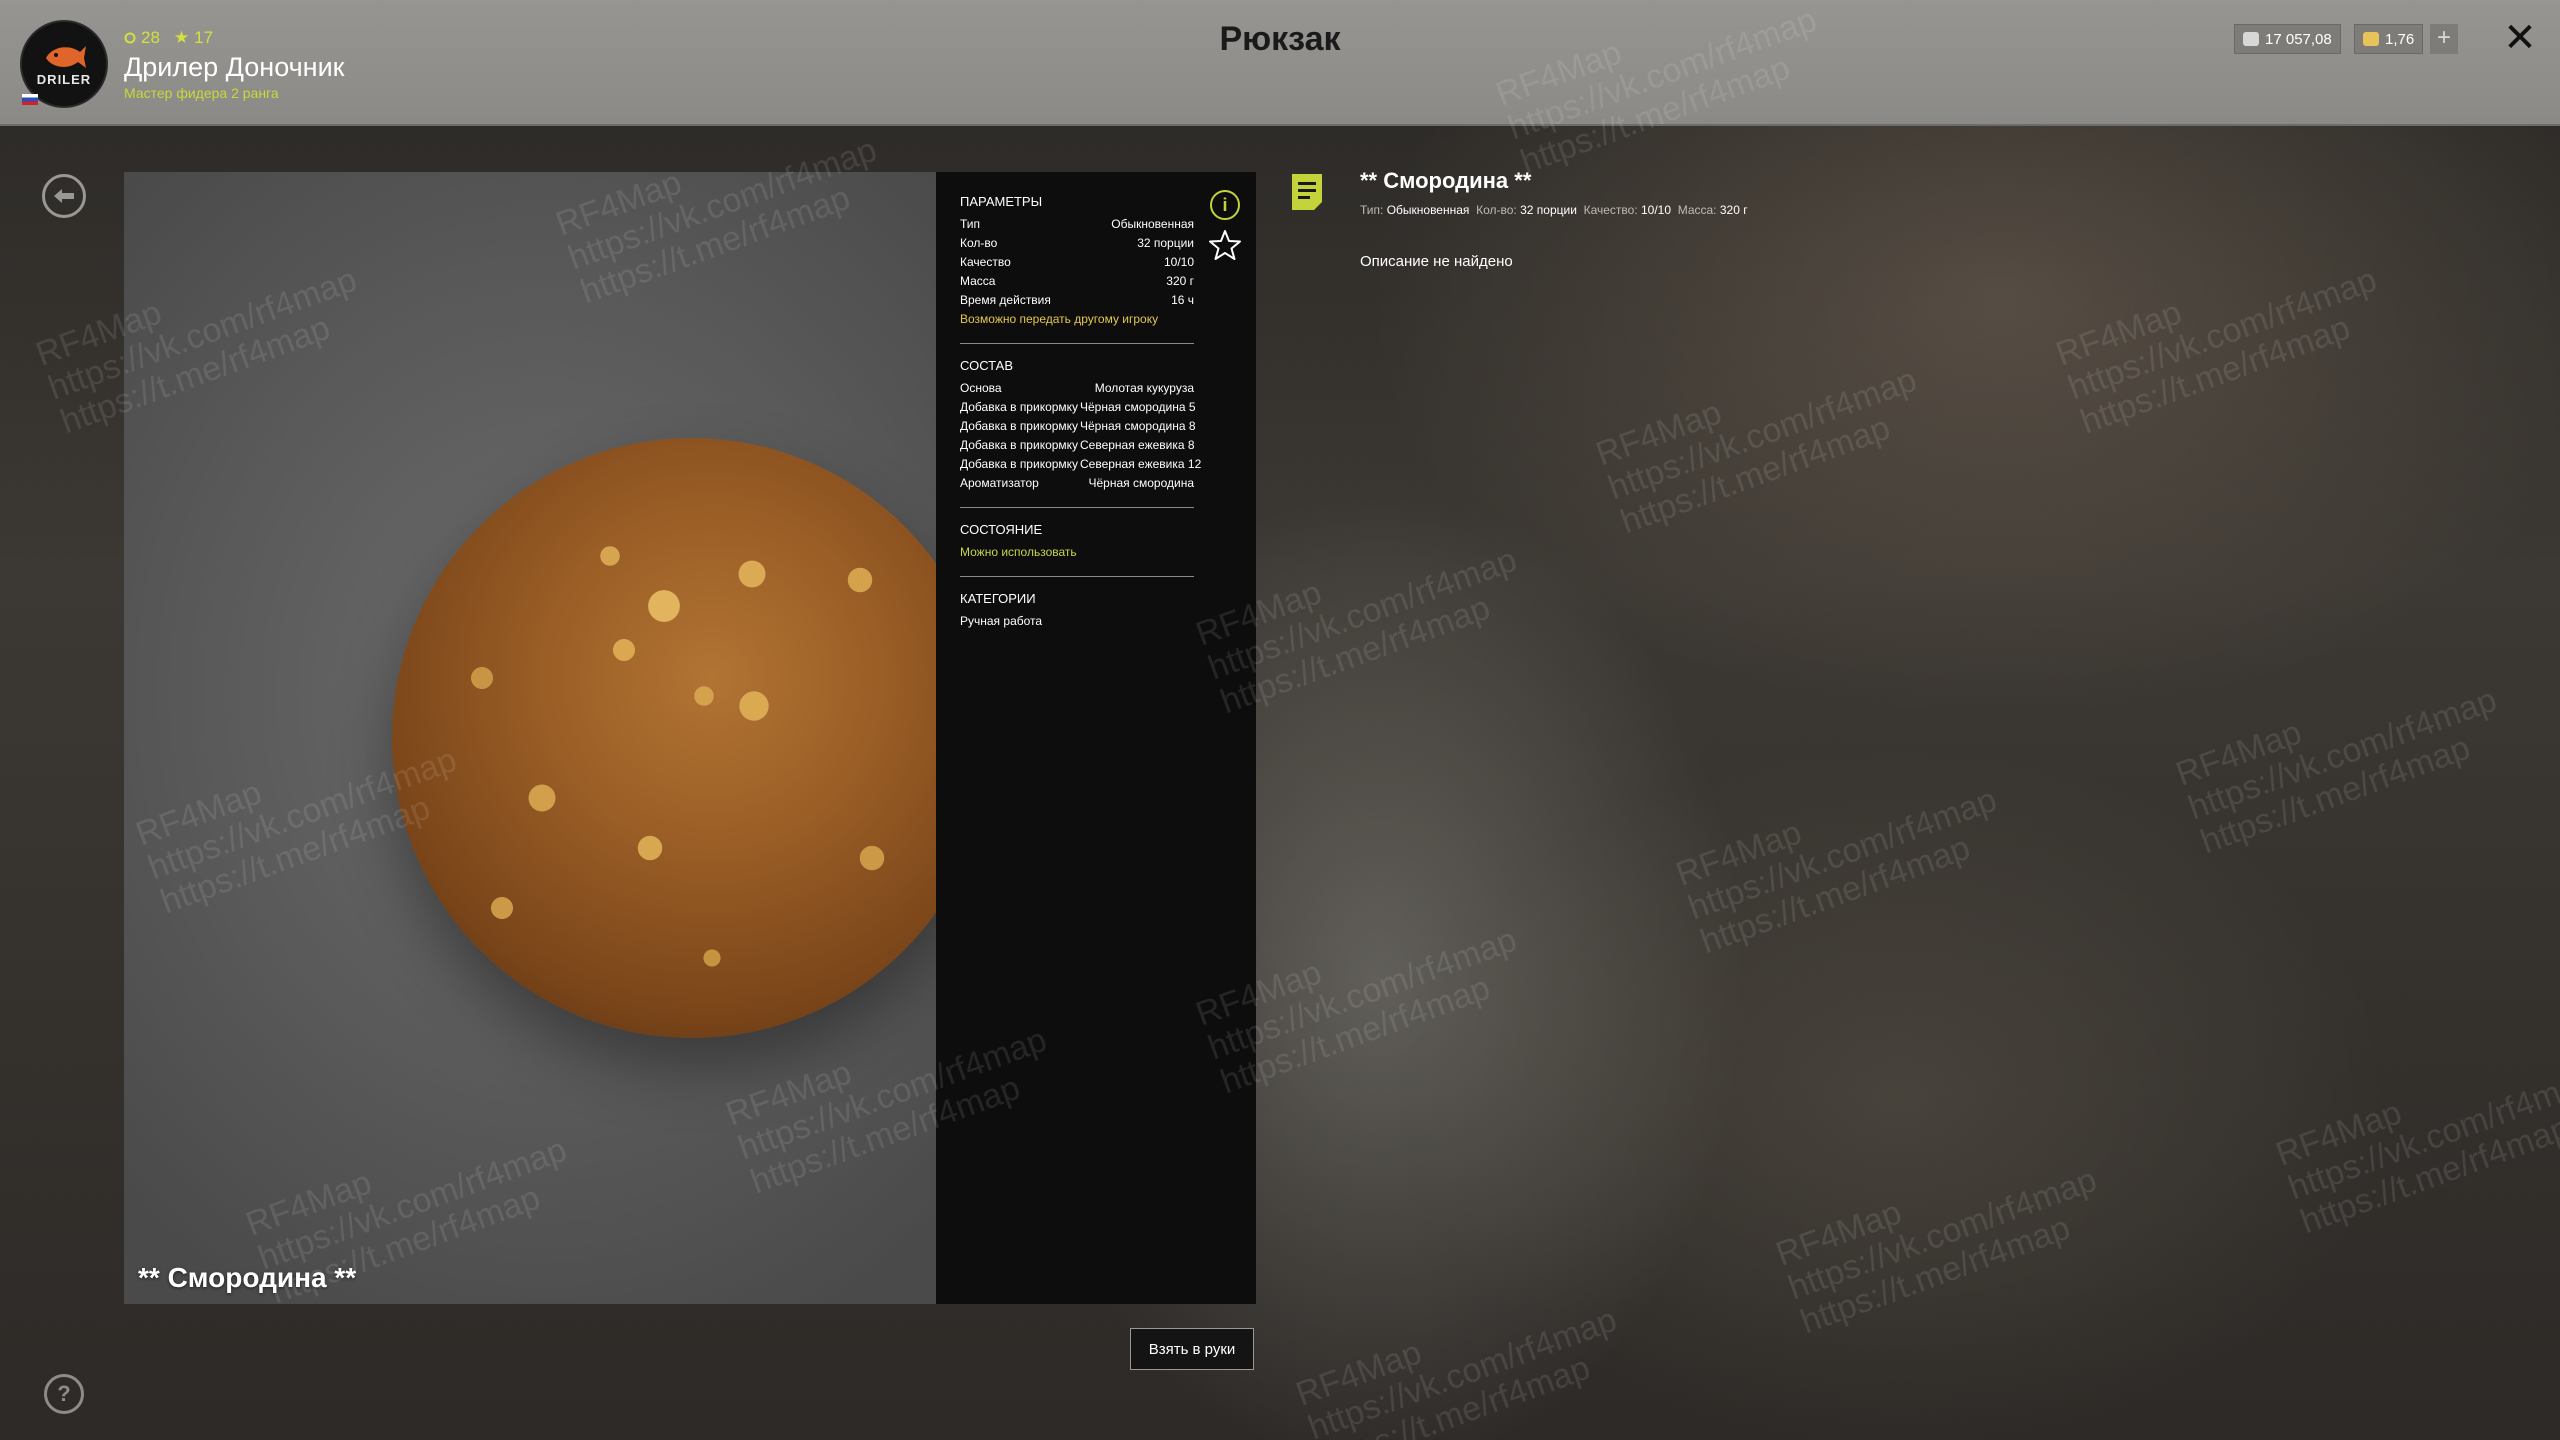 This screenshot has width=2560, height=1440. I want to click on take-in-hands-button: Взять в руки, so click(1192, 1349).